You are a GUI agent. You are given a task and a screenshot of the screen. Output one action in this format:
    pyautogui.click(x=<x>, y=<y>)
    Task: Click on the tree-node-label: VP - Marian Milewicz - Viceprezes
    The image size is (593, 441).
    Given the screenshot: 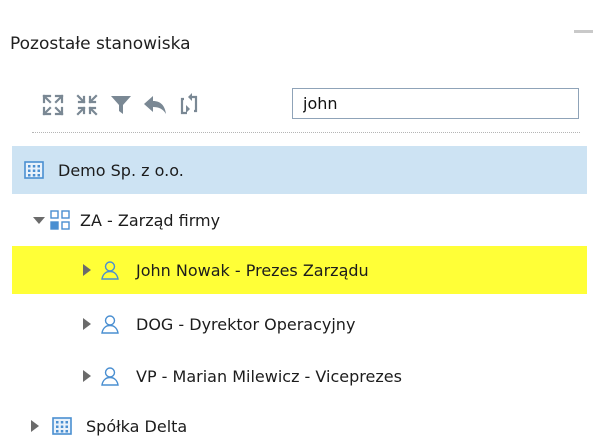 What is the action you would take?
    pyautogui.click(x=269, y=376)
    